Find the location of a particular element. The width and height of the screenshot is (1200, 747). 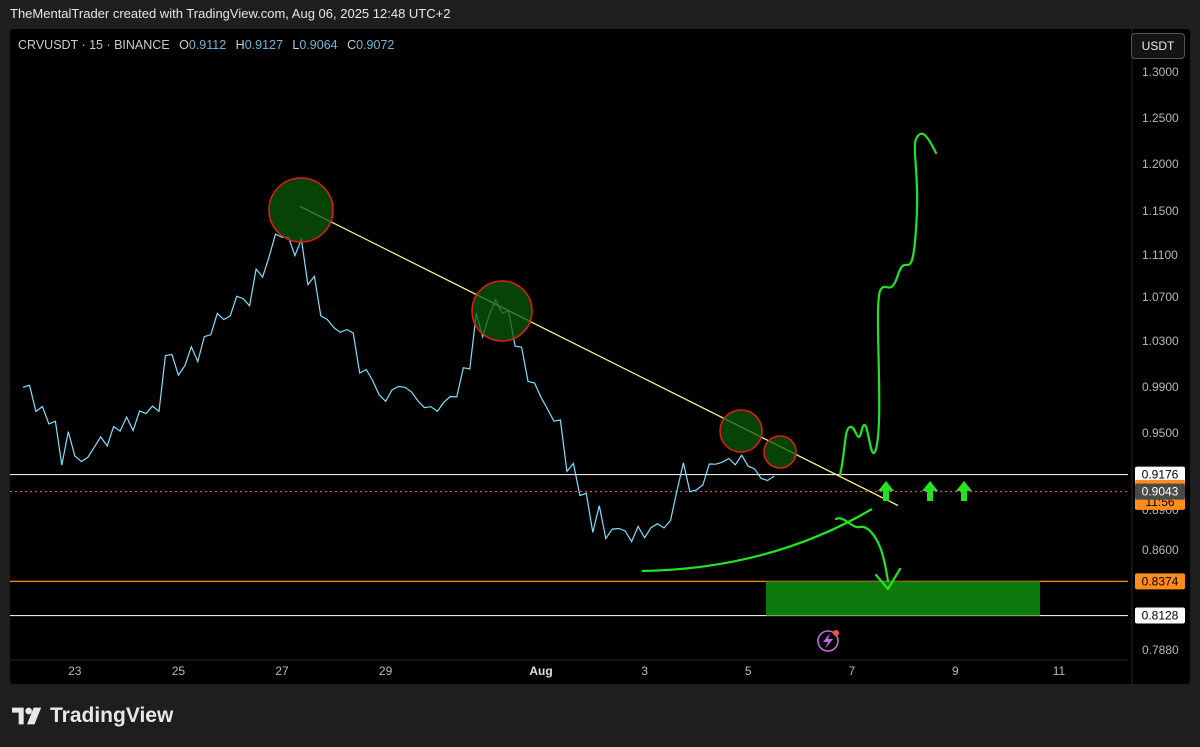

price-label-tag: 0.8374 is located at coordinates (1160, 581).